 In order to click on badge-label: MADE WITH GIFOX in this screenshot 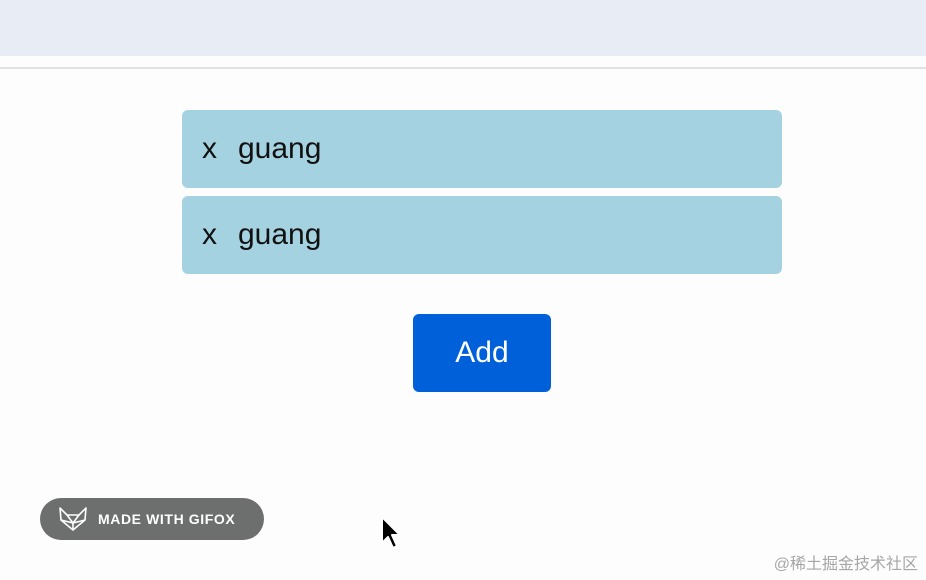, I will do `click(167, 519)`.